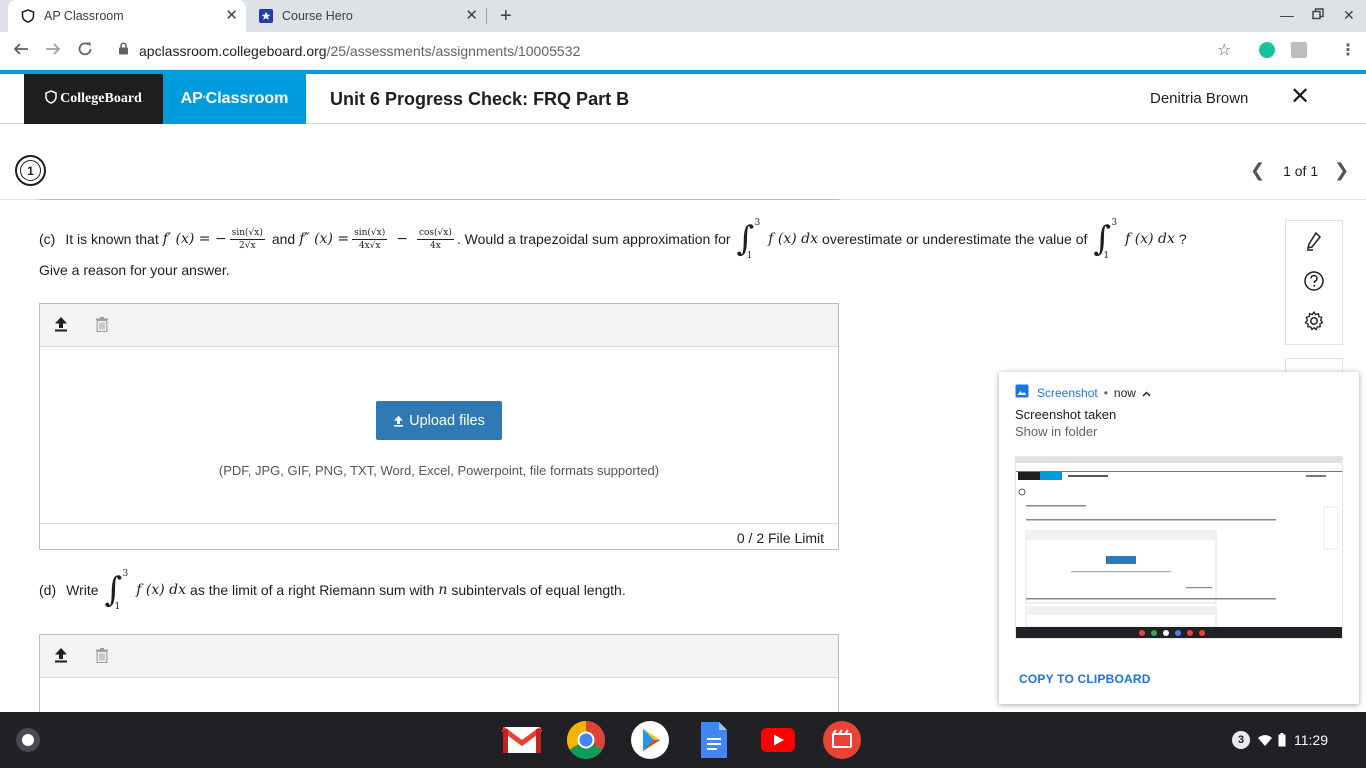  What do you see at coordinates (1314, 323) in the screenshot?
I see `settings-gear-icon` at bounding box center [1314, 323].